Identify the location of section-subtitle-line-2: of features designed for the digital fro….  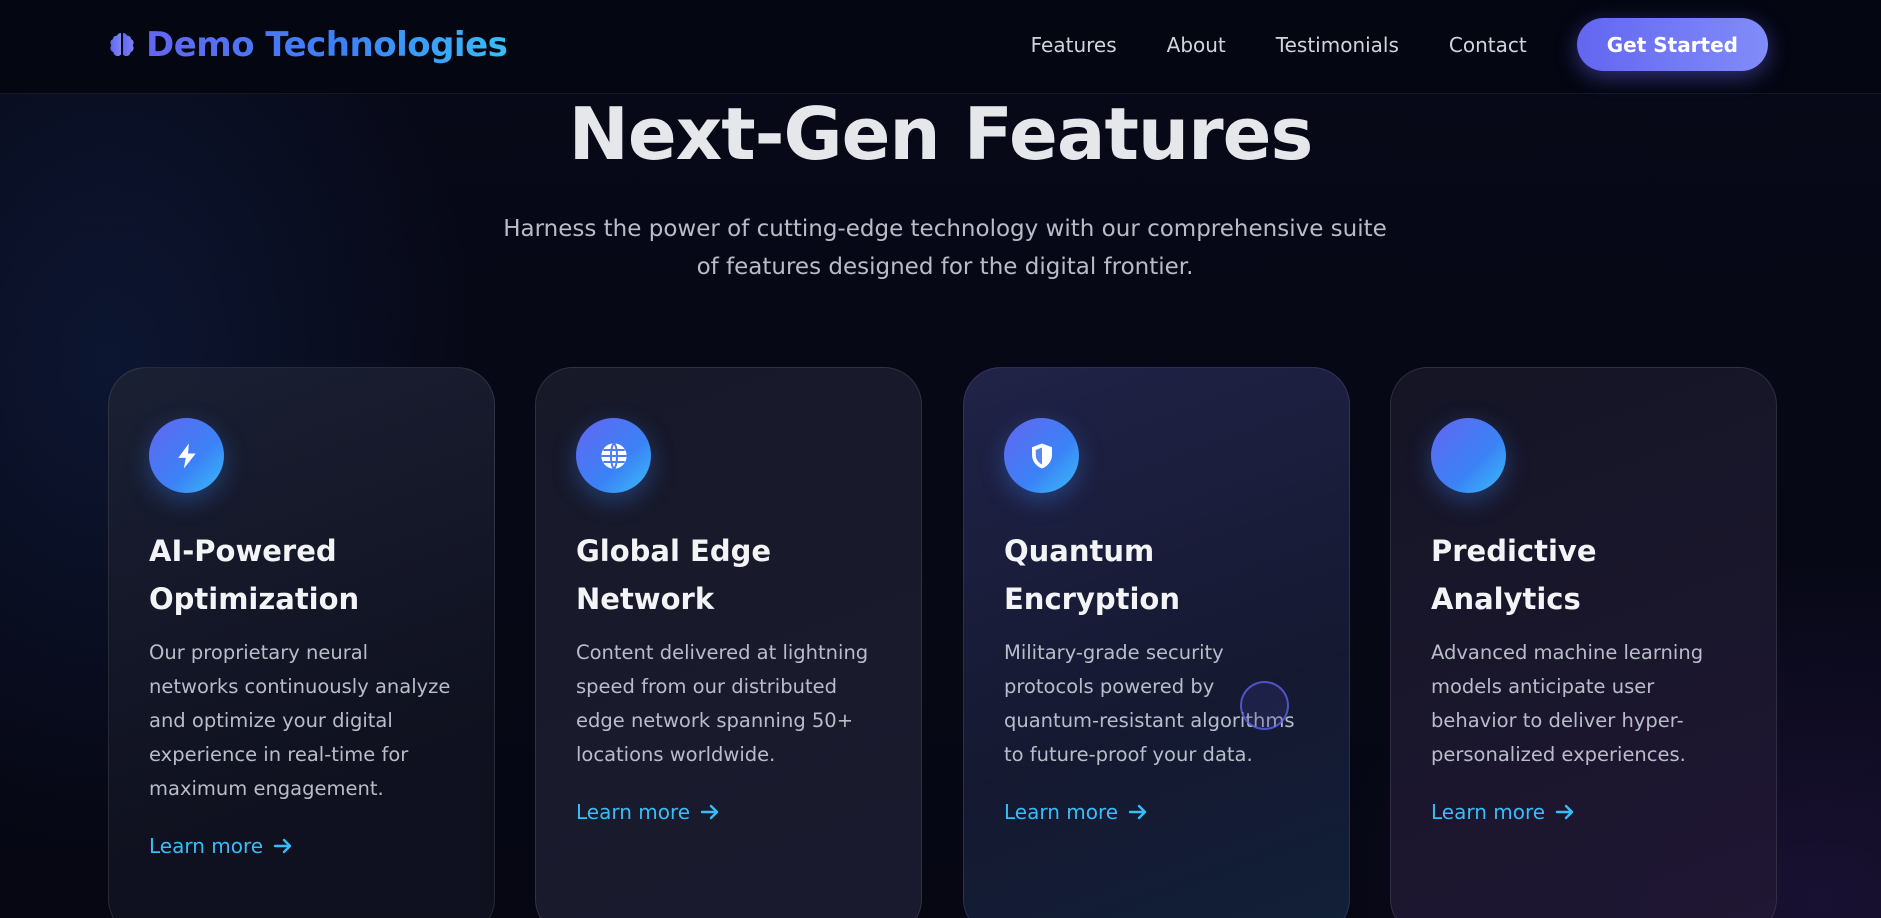
(945, 267).